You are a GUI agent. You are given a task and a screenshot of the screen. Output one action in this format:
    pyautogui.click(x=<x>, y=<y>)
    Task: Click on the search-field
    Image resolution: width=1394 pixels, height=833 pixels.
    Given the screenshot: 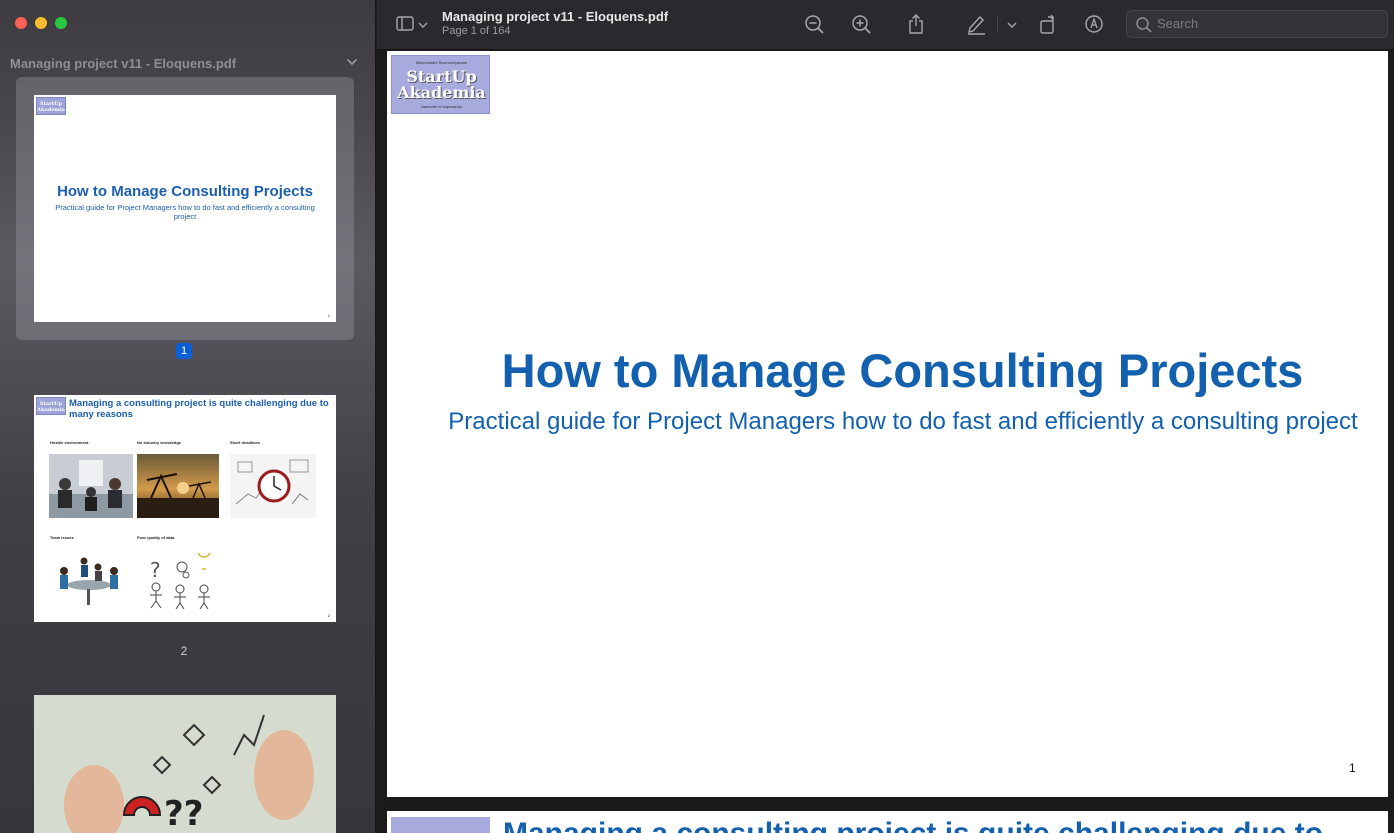 What is the action you would take?
    pyautogui.click(x=1257, y=24)
    